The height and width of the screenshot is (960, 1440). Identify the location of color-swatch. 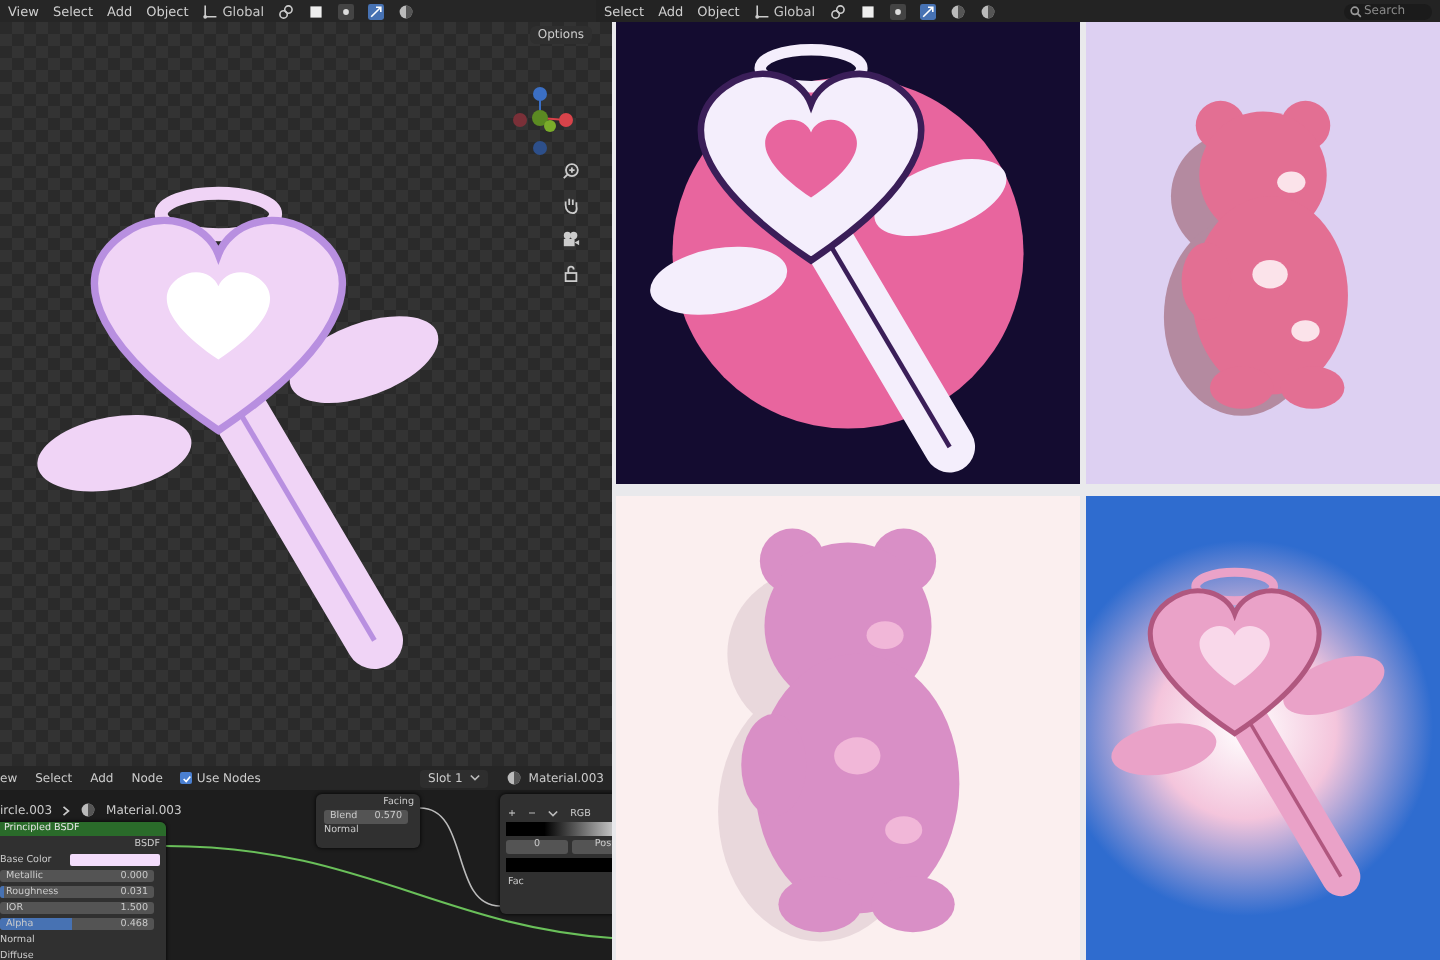
(115, 860).